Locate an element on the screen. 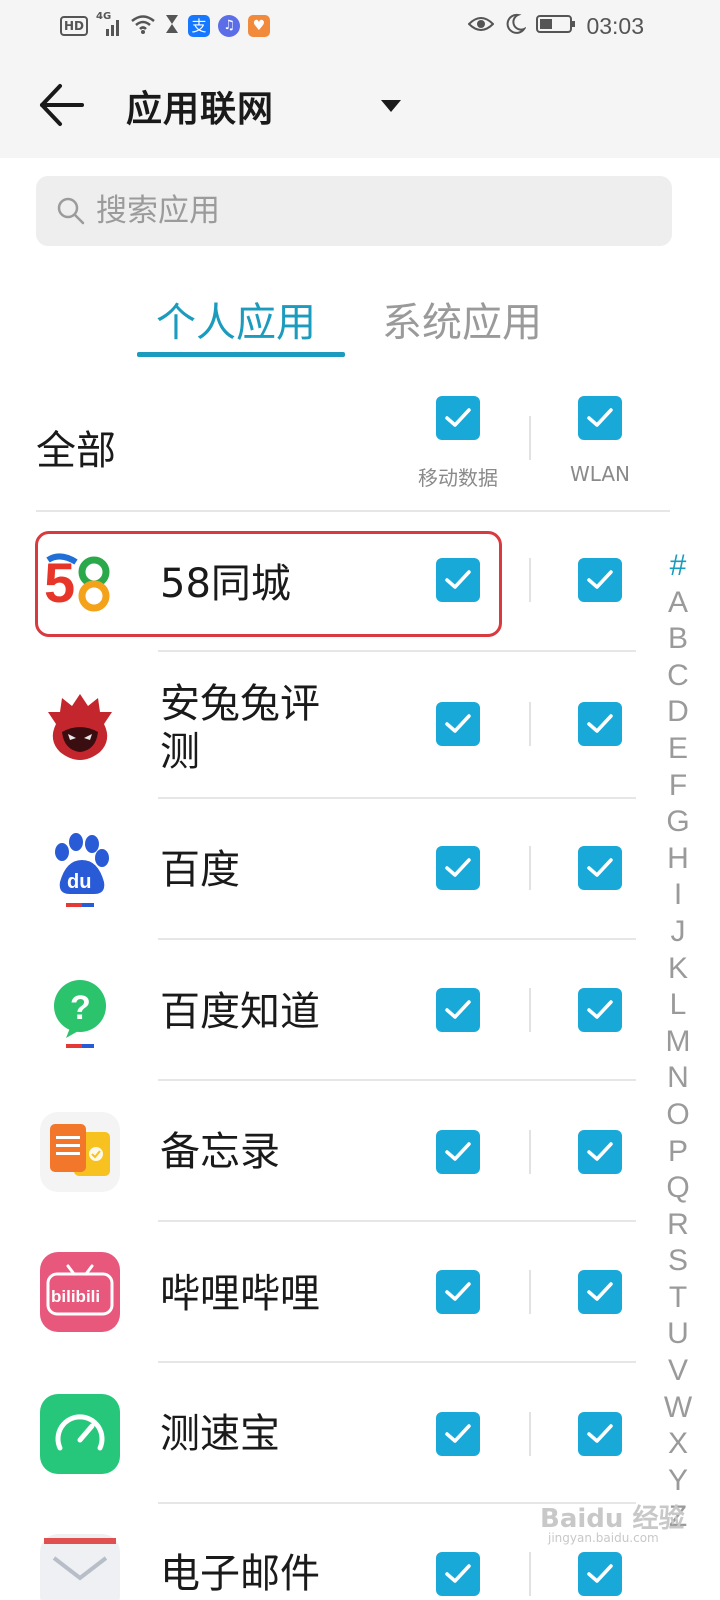 This screenshot has width=720, height=1600. index-letter: E is located at coordinates (678, 749).